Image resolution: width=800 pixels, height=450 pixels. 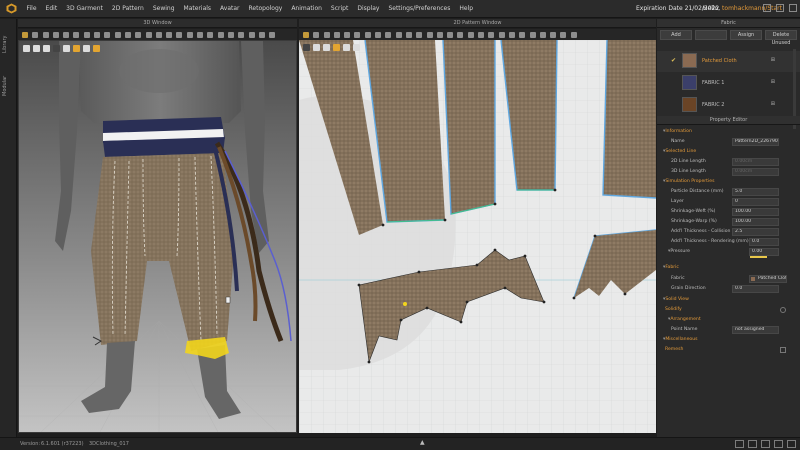 I want to click on section-arrangement: Arrangement, so click(x=728, y=320).